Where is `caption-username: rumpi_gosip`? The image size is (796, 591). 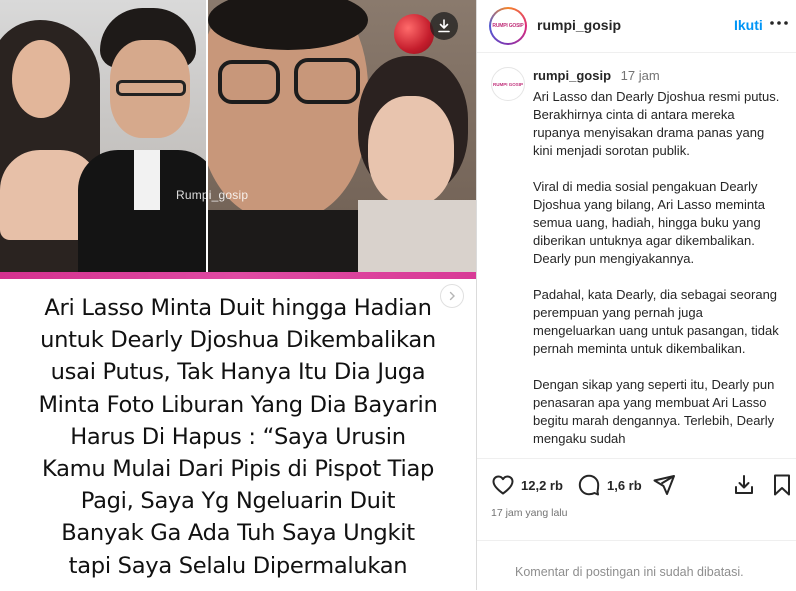
caption-username: rumpi_gosip is located at coordinates (572, 75).